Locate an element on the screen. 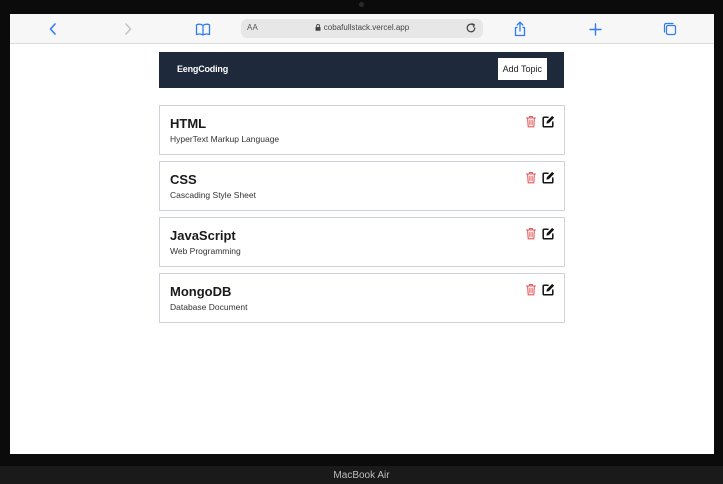 The height and width of the screenshot is (484, 723). lock-icon is located at coordinates (318, 27).